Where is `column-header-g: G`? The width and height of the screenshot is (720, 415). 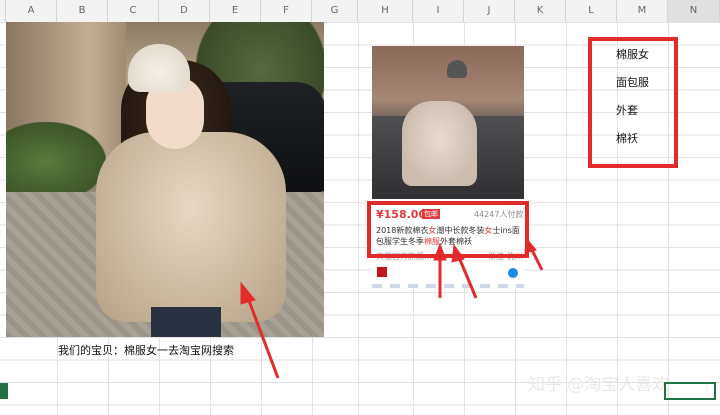
column-header-g: G is located at coordinates (335, 11).